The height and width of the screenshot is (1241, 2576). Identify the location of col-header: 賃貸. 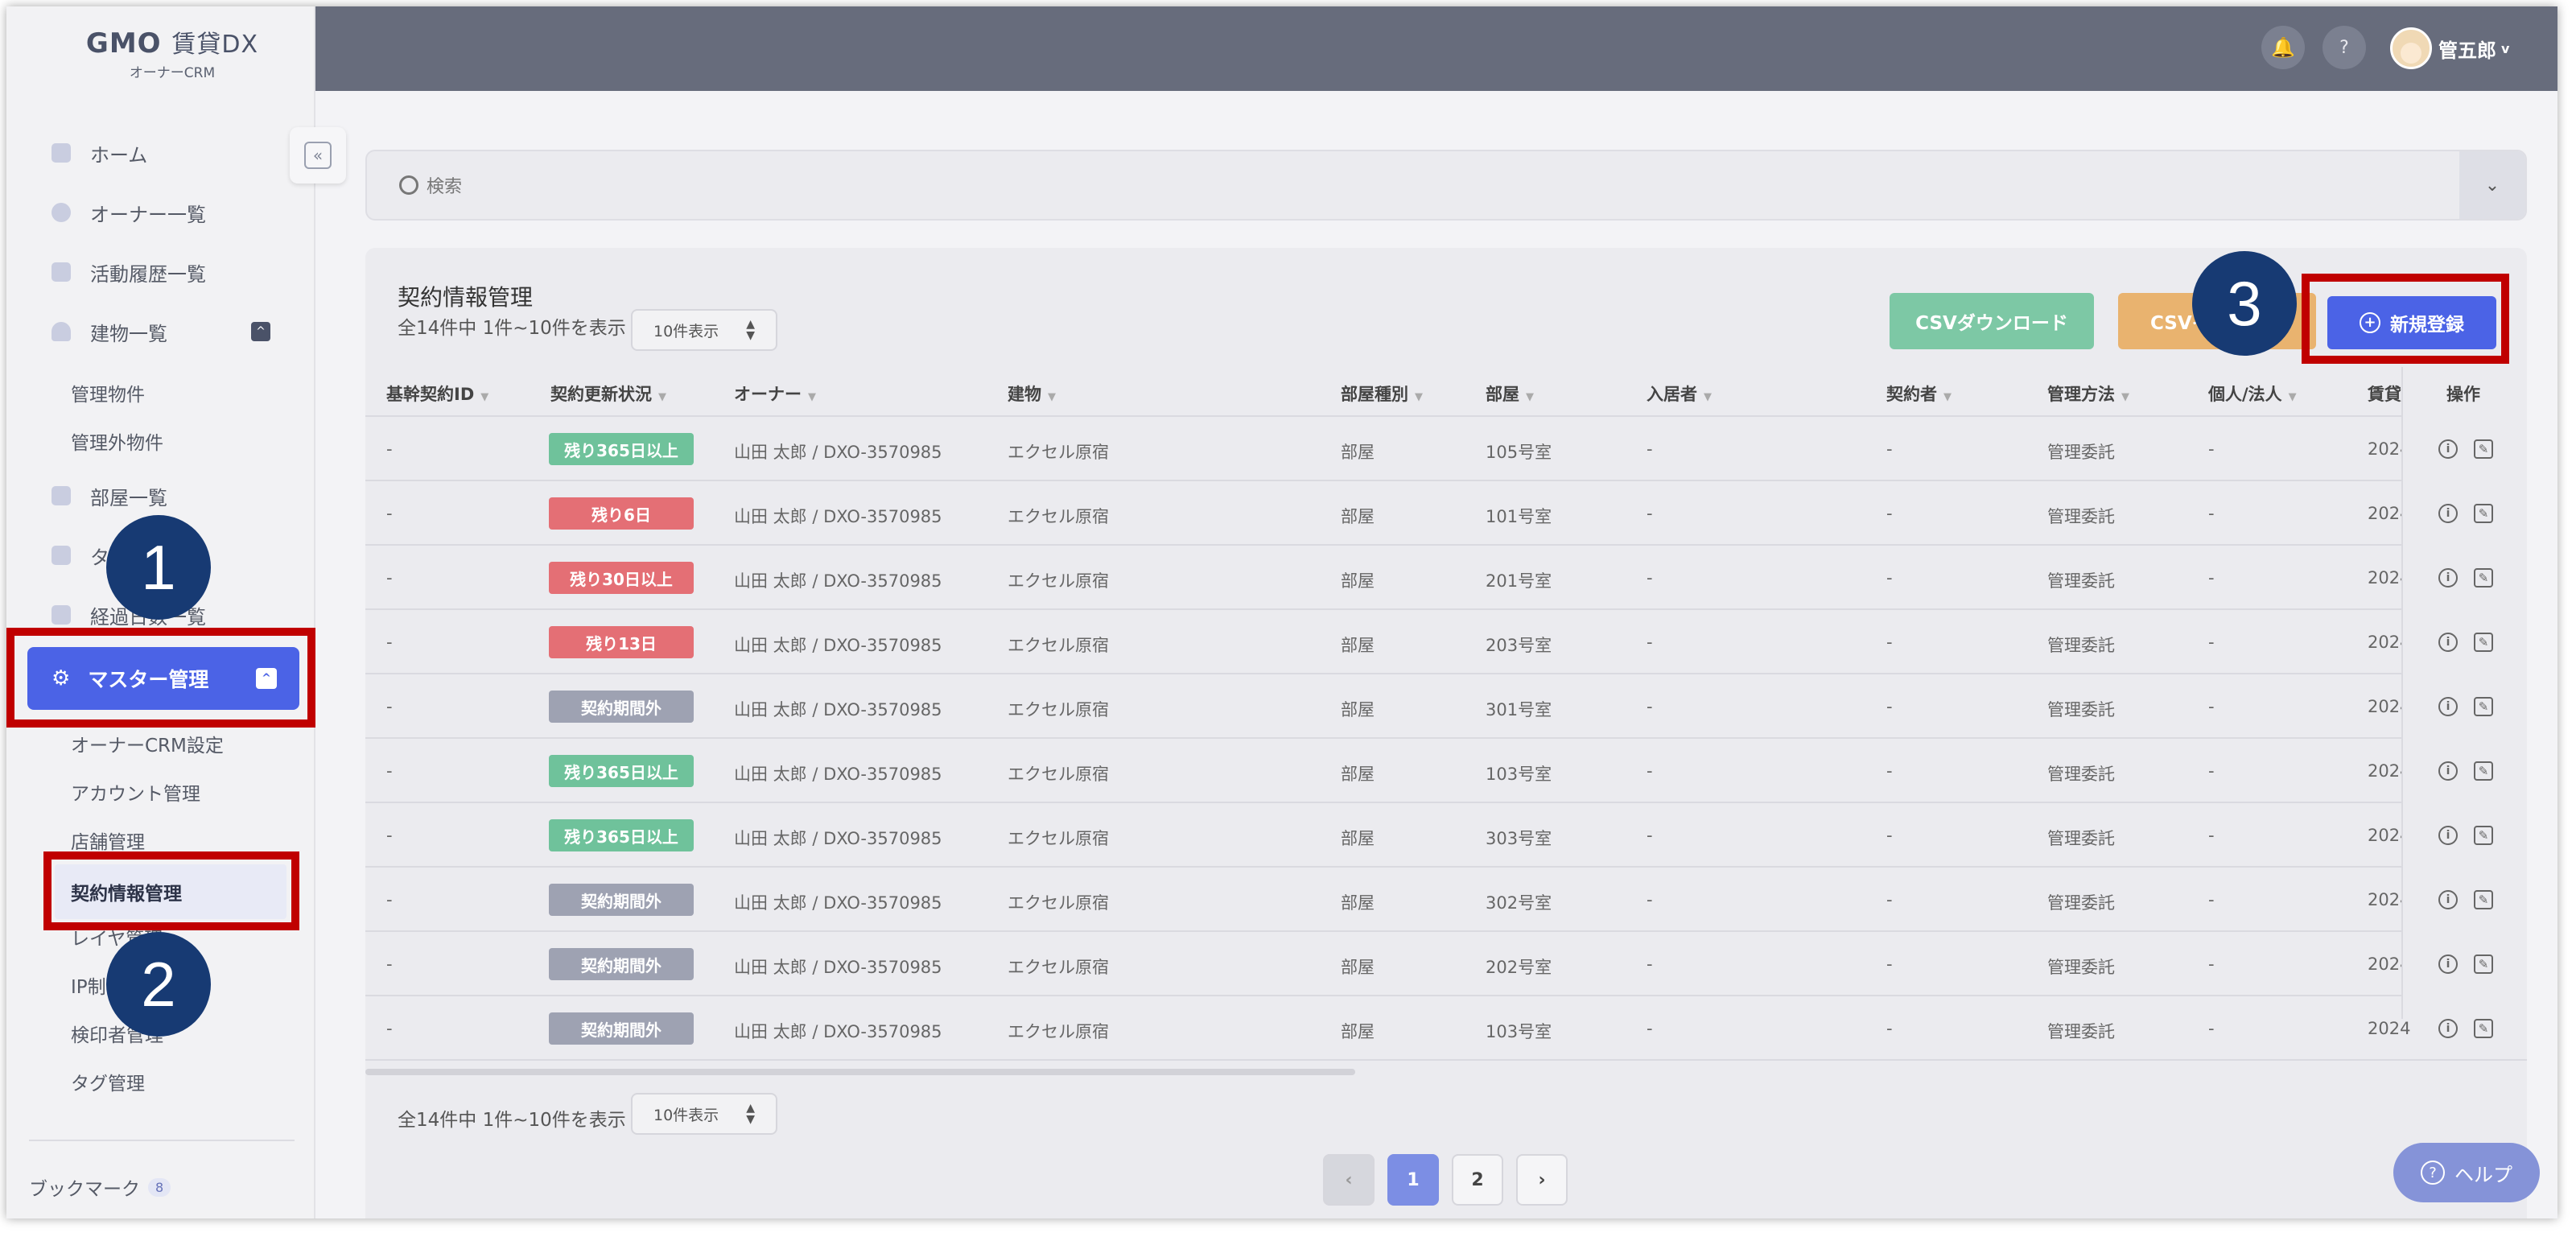
(2384, 394).